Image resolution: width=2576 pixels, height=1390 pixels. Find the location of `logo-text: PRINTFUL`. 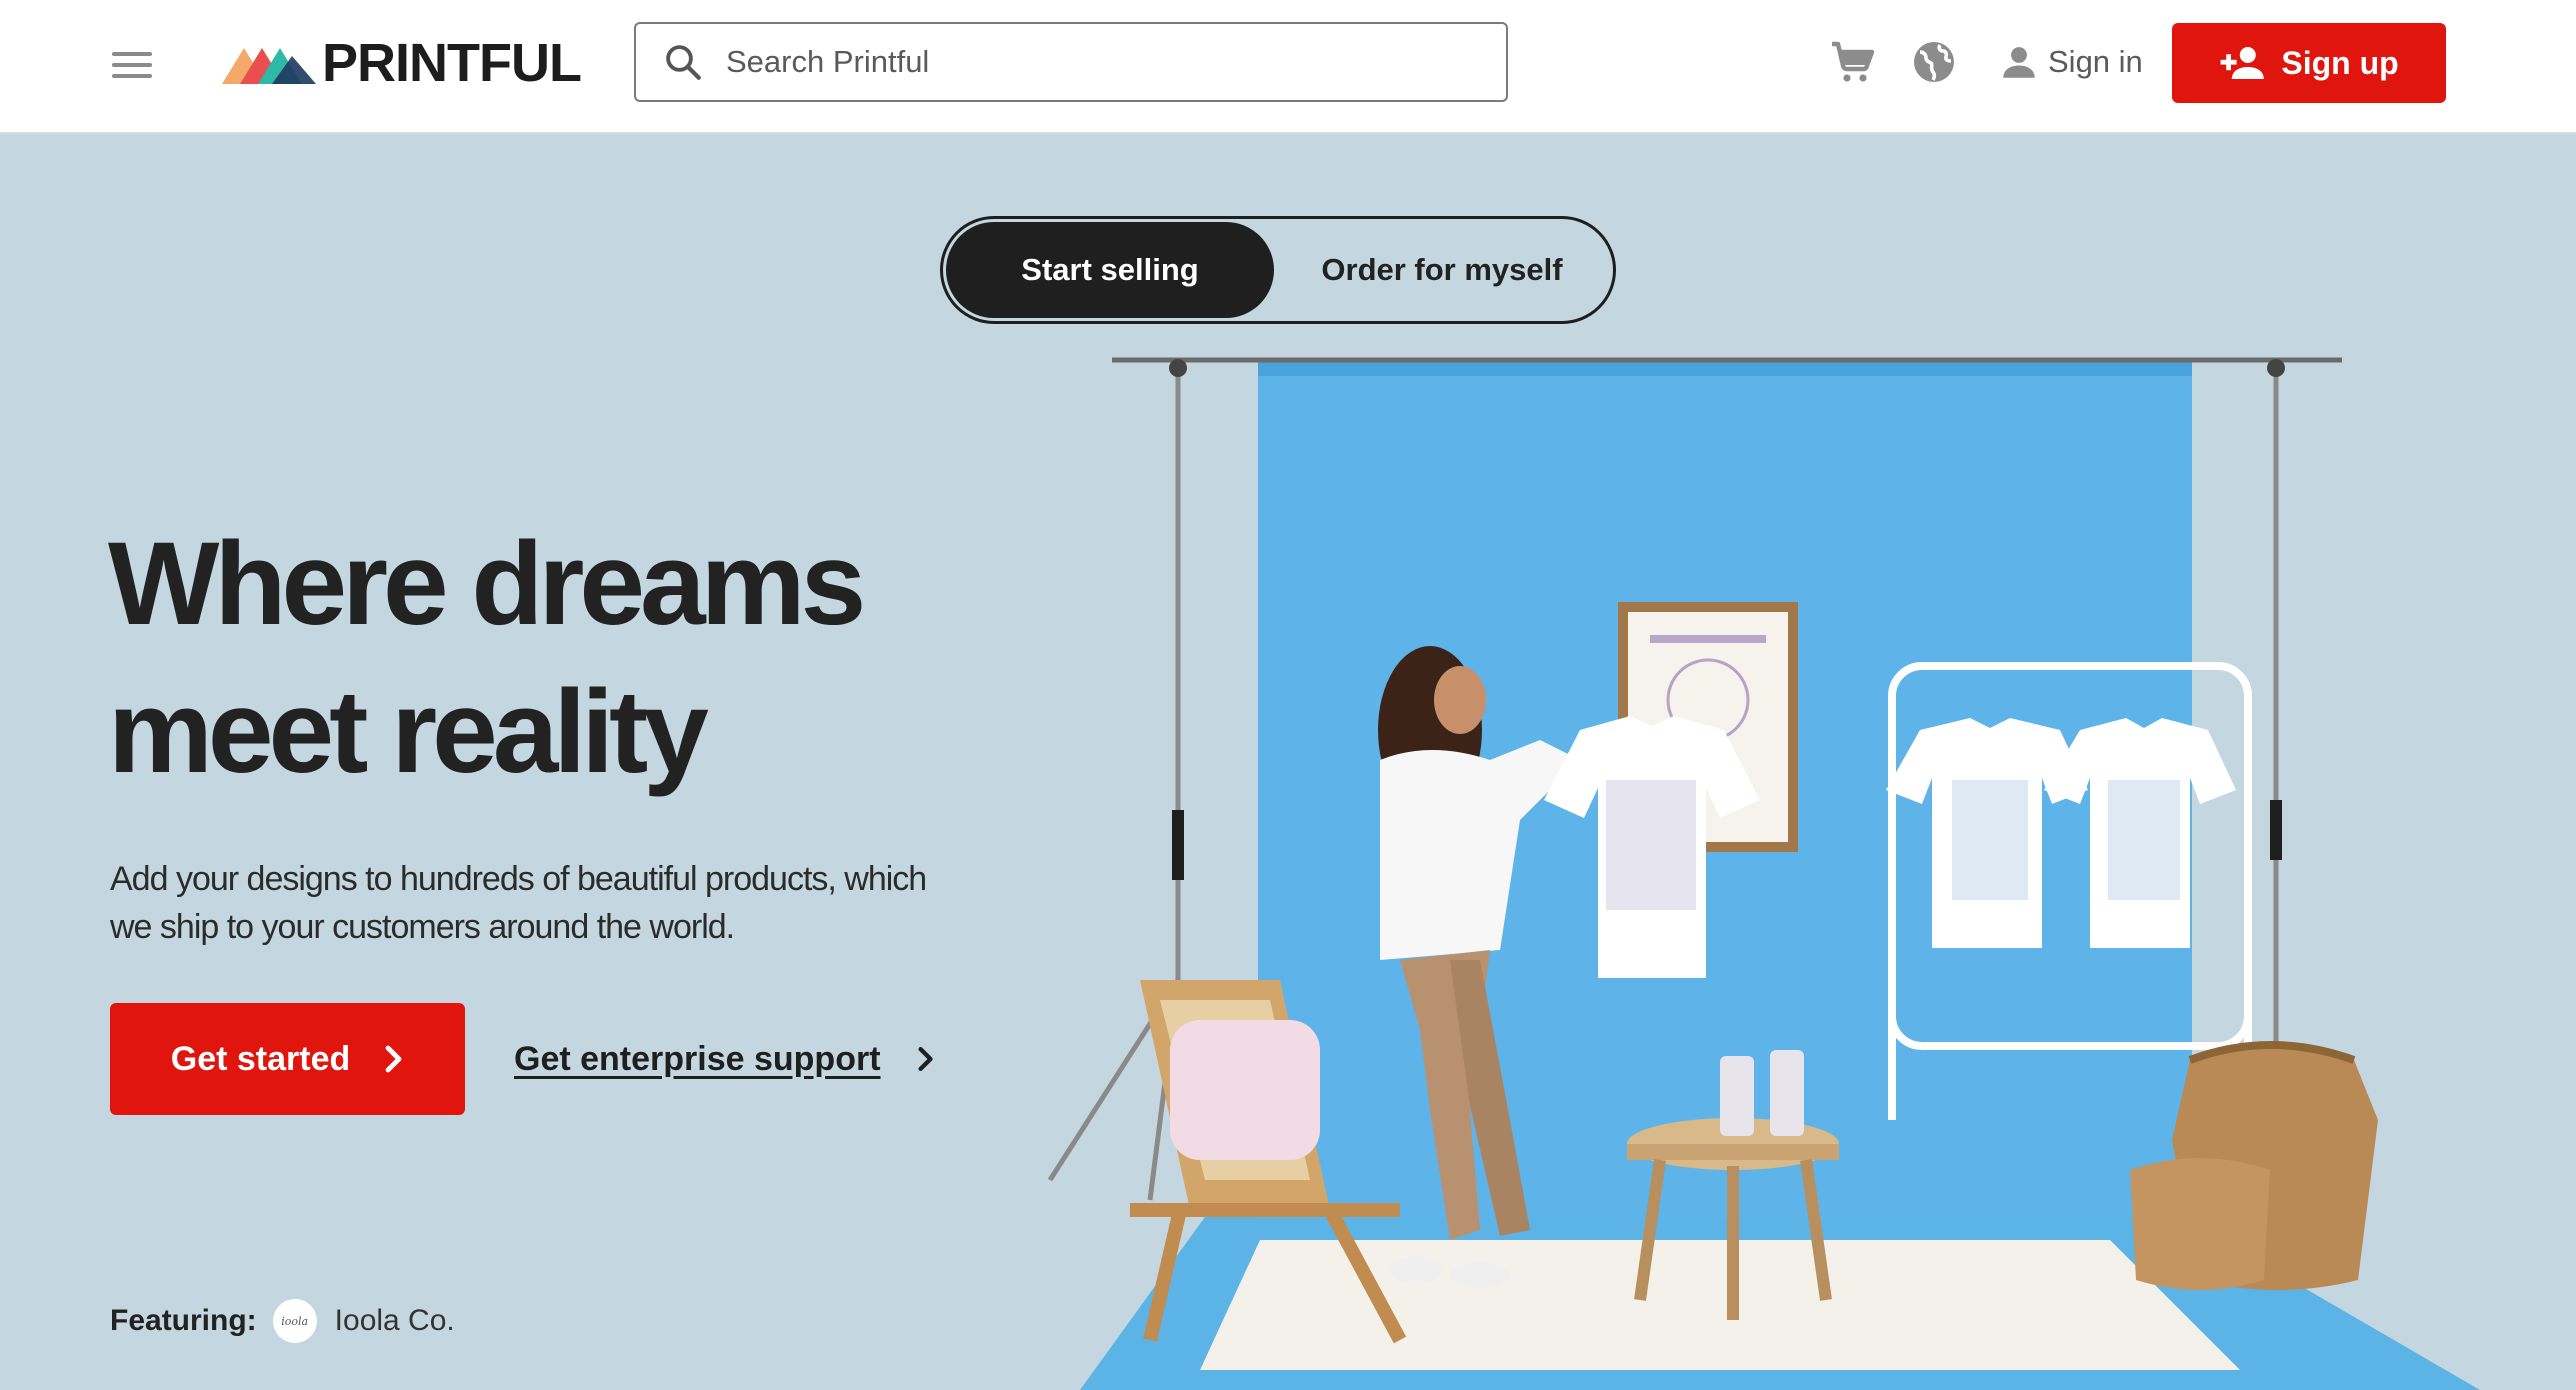

logo-text: PRINTFUL is located at coordinates (452, 63).